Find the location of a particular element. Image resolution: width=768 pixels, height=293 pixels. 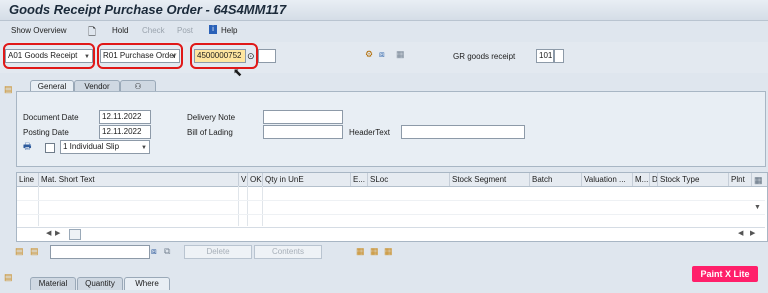

hold-button: Hold is located at coordinates (120, 30).